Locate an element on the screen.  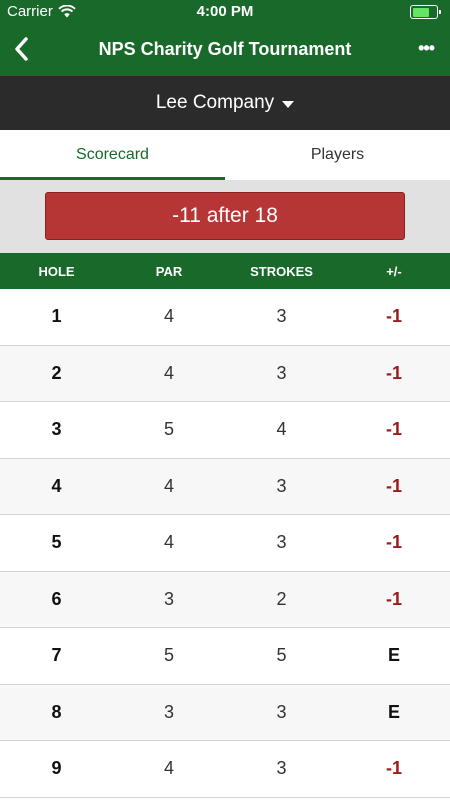
status-bar: Carrier 4:00 PM is located at coordinates (225, 12).